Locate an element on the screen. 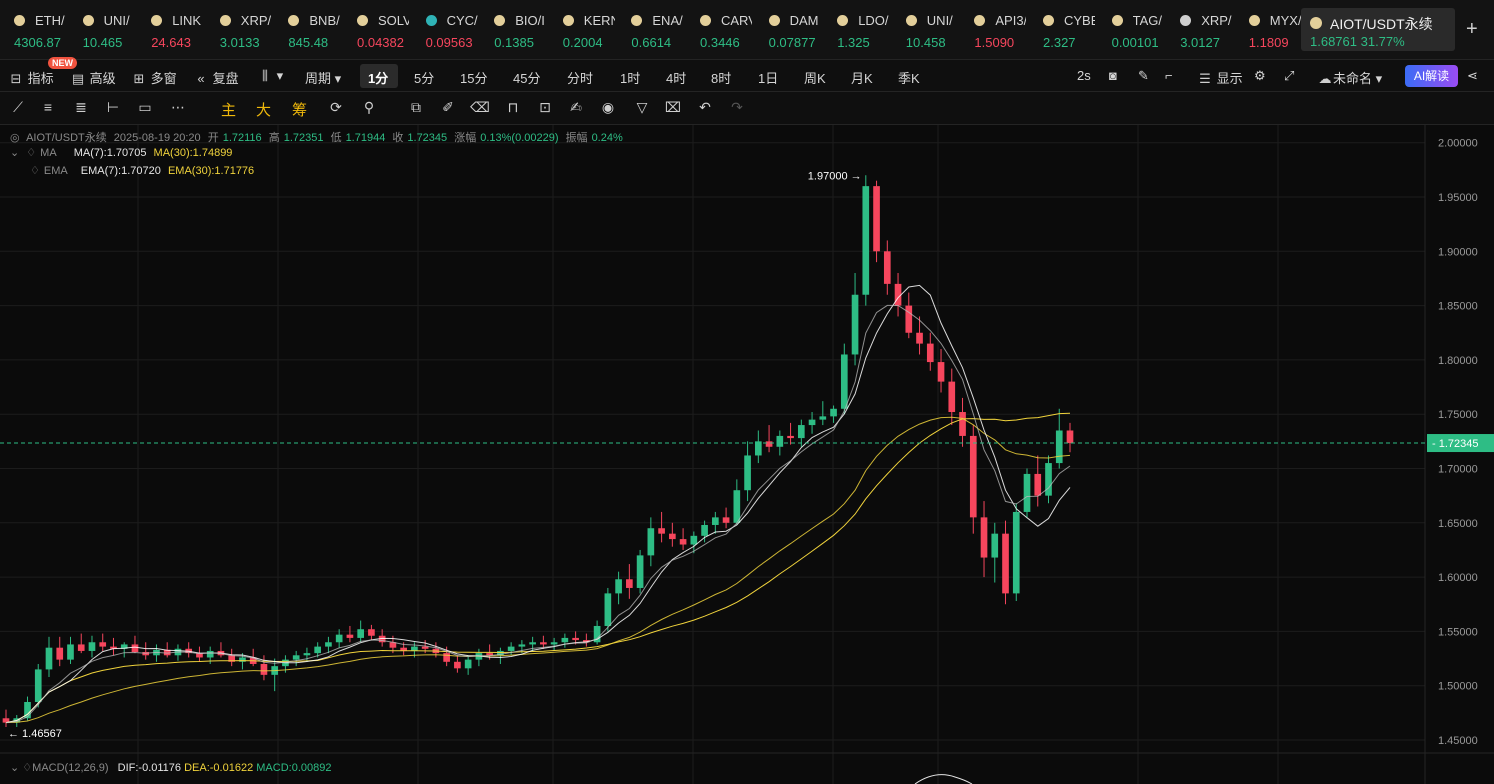 The image size is (1494, 784). ticker-item: XRP/3.0133 is located at coordinates (239, 31).